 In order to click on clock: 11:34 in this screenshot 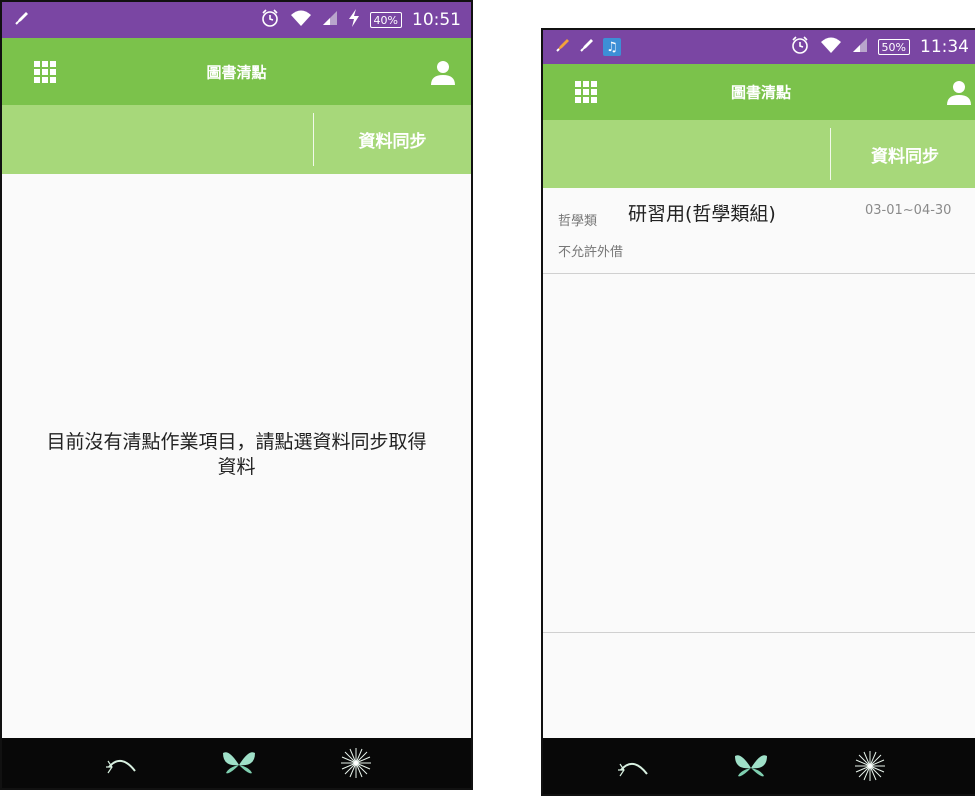, I will do `click(944, 47)`.